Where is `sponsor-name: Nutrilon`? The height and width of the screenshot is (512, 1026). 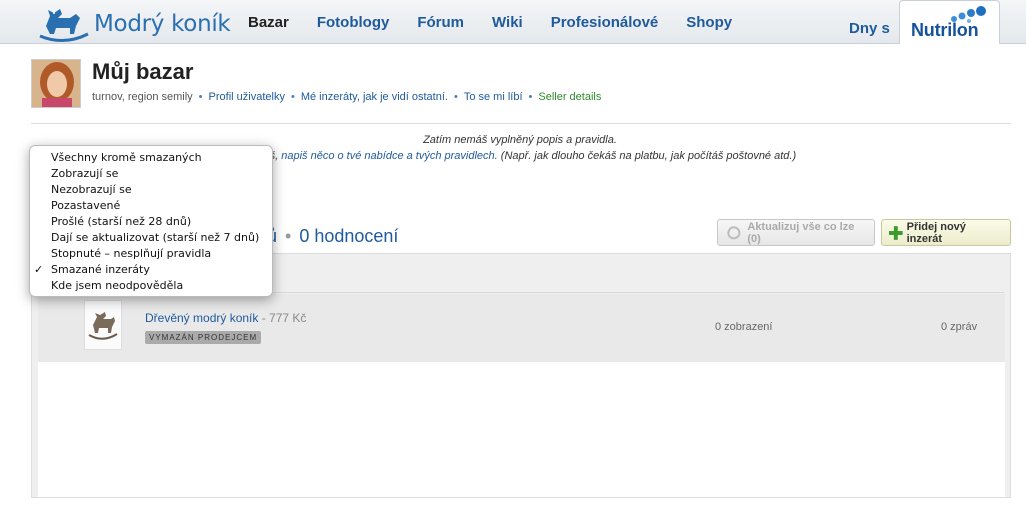 sponsor-name: Nutrilon is located at coordinates (945, 30).